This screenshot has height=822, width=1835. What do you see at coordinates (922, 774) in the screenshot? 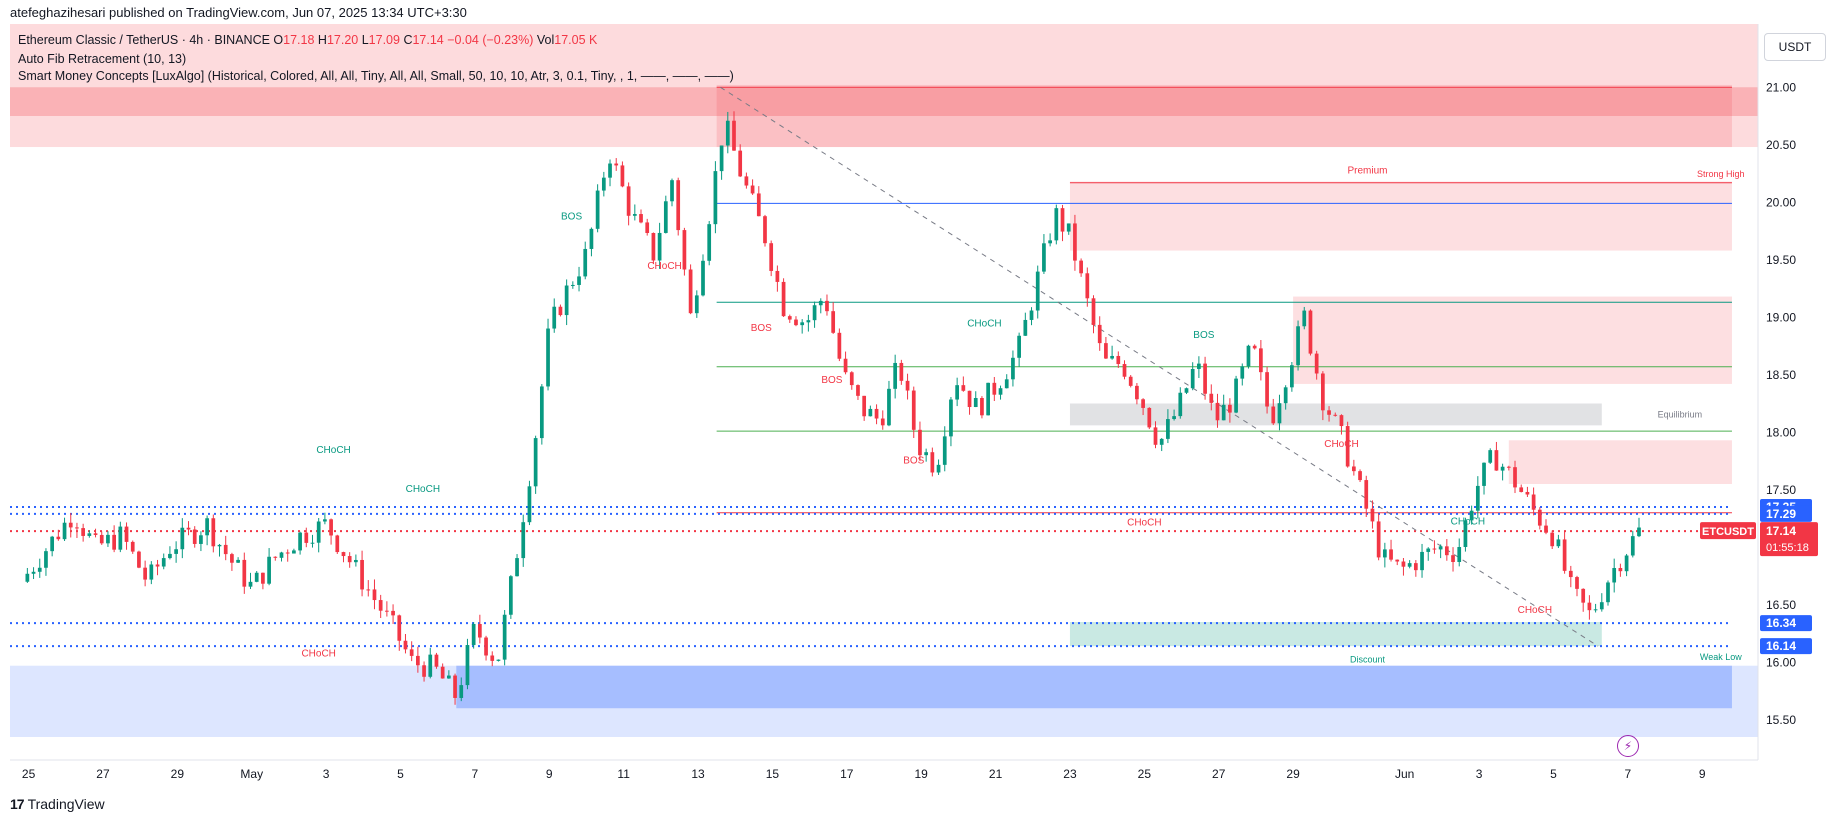
I see `x-tick-label-12: 19` at bounding box center [922, 774].